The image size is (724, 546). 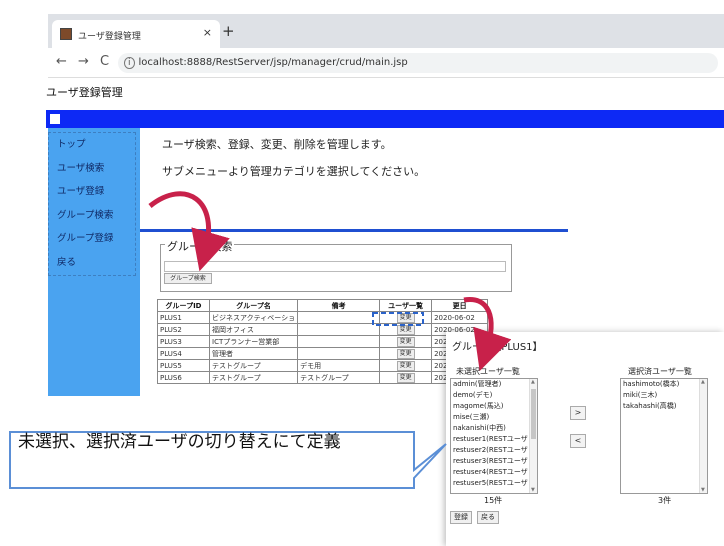 What do you see at coordinates (398, 319) in the screenshot?
I see `change-highlight` at bounding box center [398, 319].